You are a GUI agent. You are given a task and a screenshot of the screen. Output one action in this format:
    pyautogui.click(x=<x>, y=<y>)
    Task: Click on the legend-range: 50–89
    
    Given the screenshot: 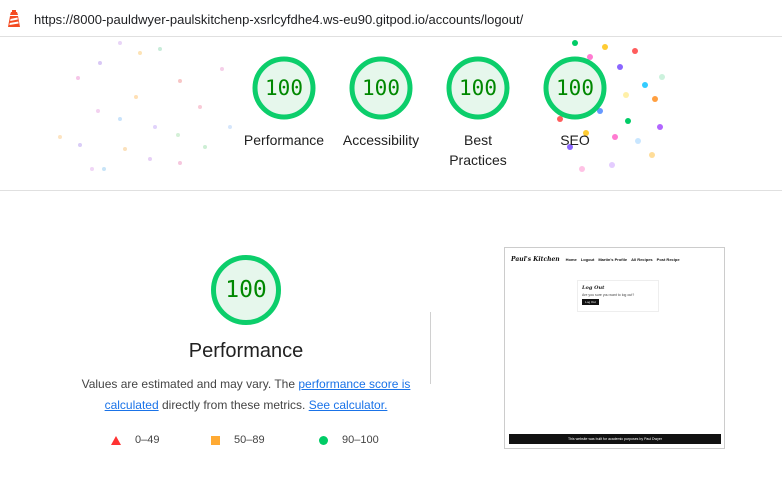 What is the action you would take?
    pyautogui.click(x=249, y=440)
    